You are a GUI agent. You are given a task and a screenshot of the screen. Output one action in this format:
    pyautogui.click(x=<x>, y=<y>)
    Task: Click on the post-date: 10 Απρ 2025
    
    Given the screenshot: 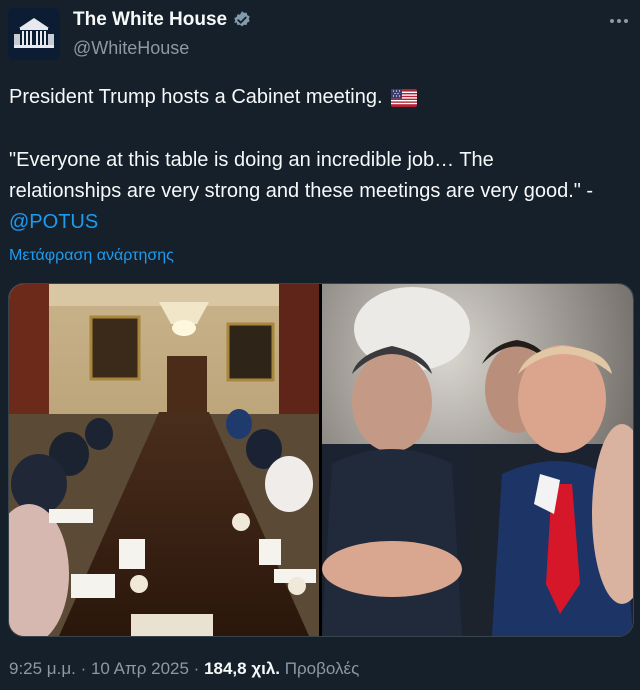 What is the action you would take?
    pyautogui.click(x=140, y=668)
    